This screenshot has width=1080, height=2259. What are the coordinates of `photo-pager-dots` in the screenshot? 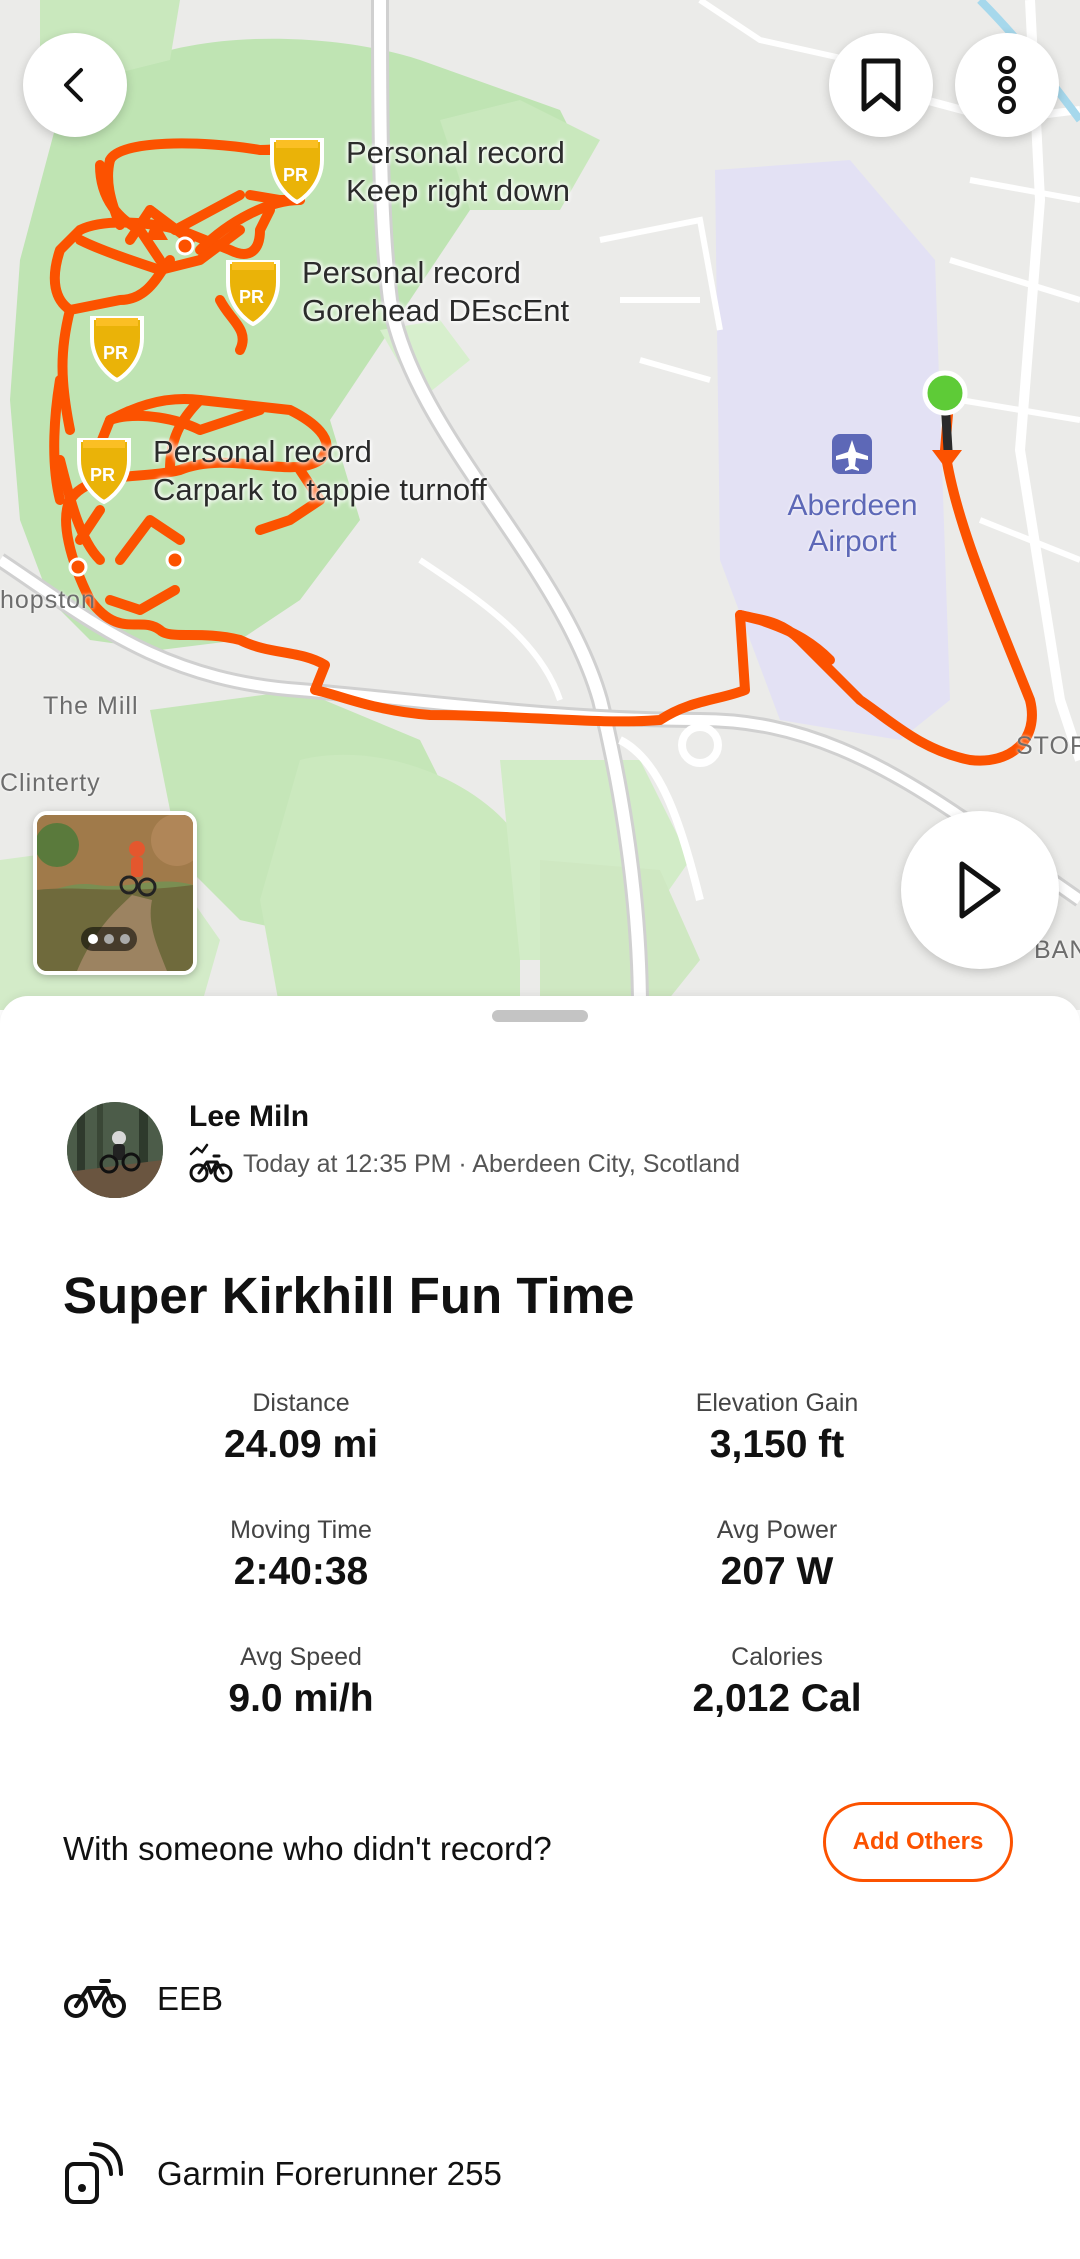 It's located at (109, 939).